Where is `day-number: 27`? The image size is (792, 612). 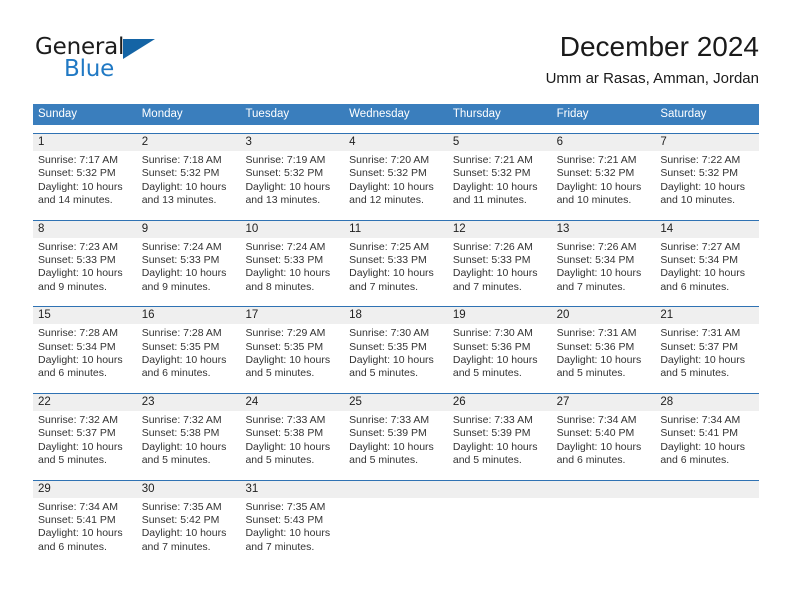 day-number: 27 is located at coordinates (604, 402).